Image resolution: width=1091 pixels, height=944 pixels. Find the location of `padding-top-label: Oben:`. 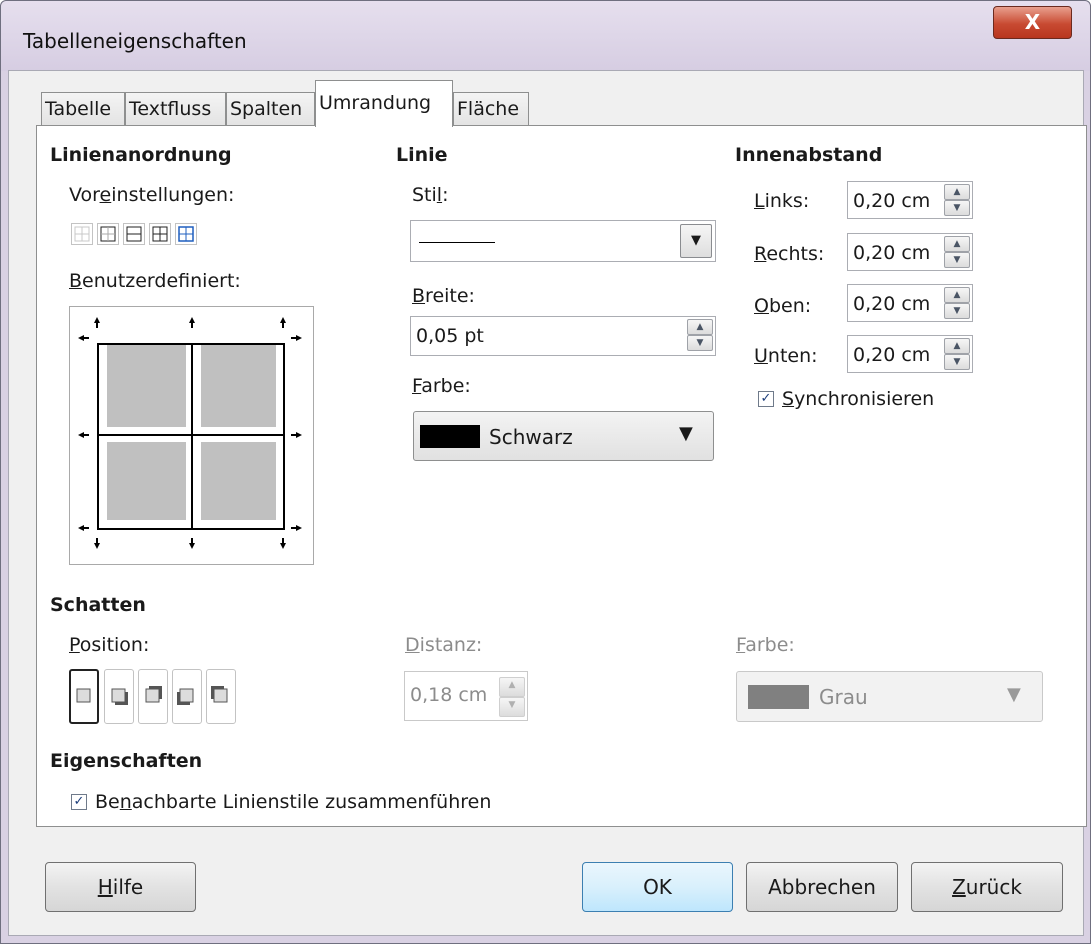

padding-top-label: Oben: is located at coordinates (783, 306).